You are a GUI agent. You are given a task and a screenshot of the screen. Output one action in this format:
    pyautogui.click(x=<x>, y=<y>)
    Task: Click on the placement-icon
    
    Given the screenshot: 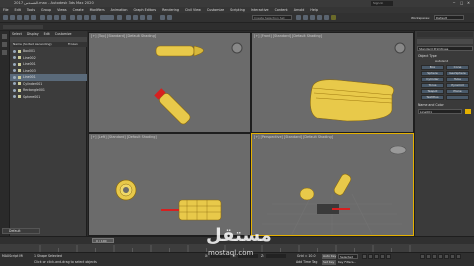 What is the action you would take?
    pyautogui.click(x=93, y=17)
    